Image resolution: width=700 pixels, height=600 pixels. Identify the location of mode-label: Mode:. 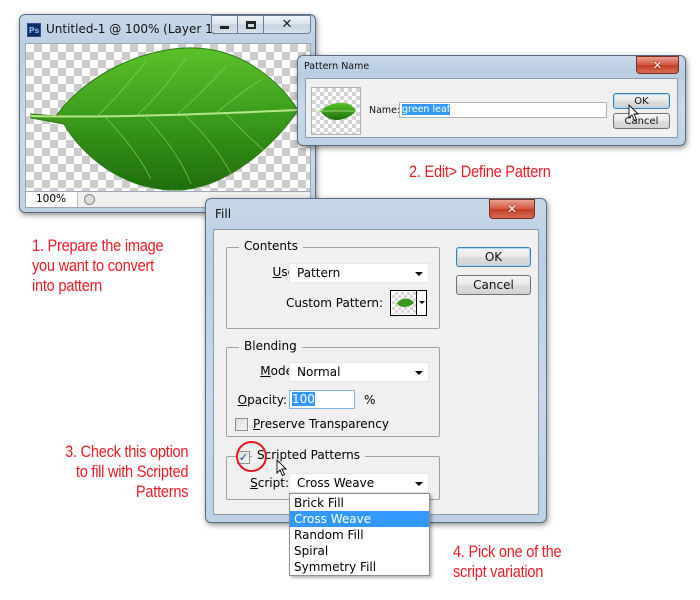
(278, 371).